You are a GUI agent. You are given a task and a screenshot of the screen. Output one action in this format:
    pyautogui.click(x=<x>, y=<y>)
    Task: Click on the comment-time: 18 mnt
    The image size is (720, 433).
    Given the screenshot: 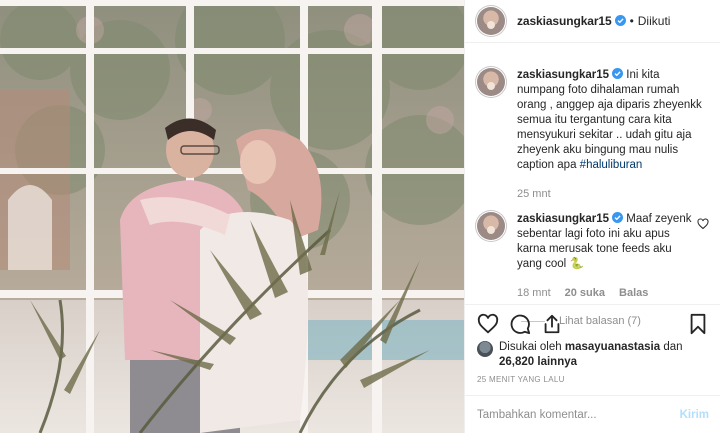 What is the action you would take?
    pyautogui.click(x=534, y=293)
    